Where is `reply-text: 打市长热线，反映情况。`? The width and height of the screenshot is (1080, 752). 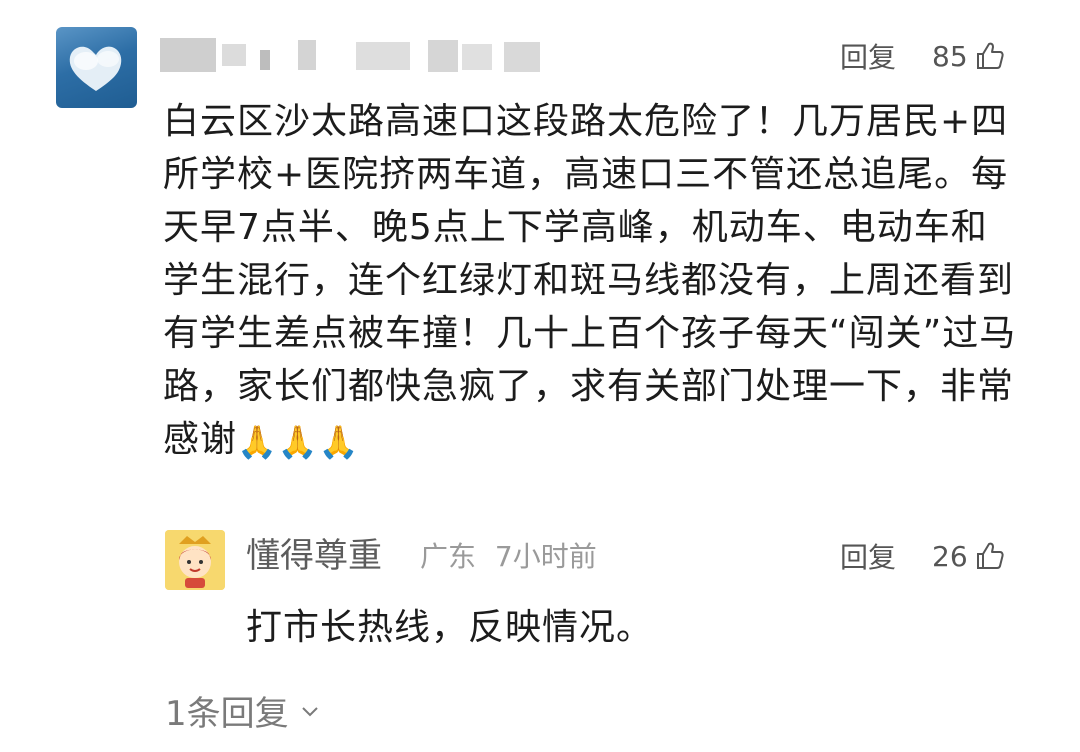
reply-text: 打市长热线，反映情况。 is located at coordinates (450, 627).